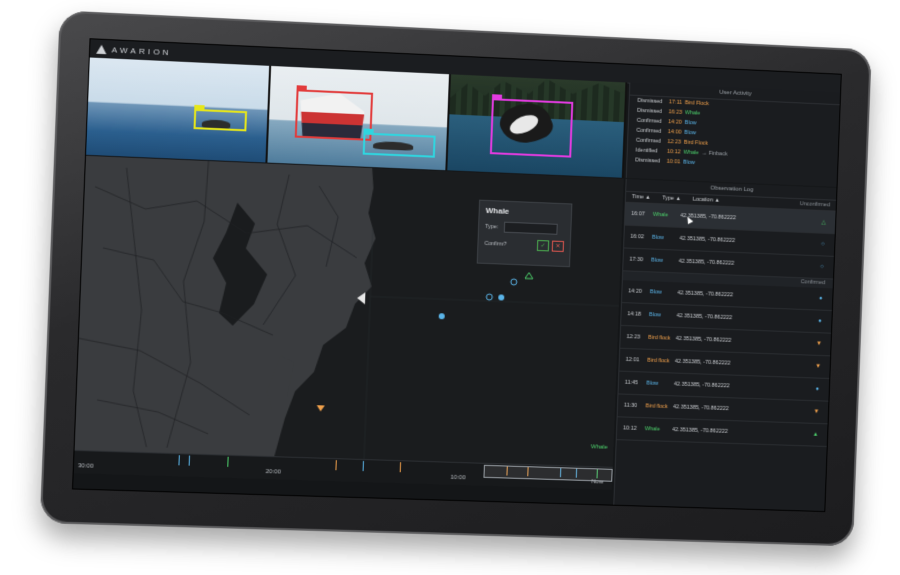 This screenshot has width=900, height=575. What do you see at coordinates (529, 275) in the screenshot?
I see `whale-marker-unconfirmed` at bounding box center [529, 275].